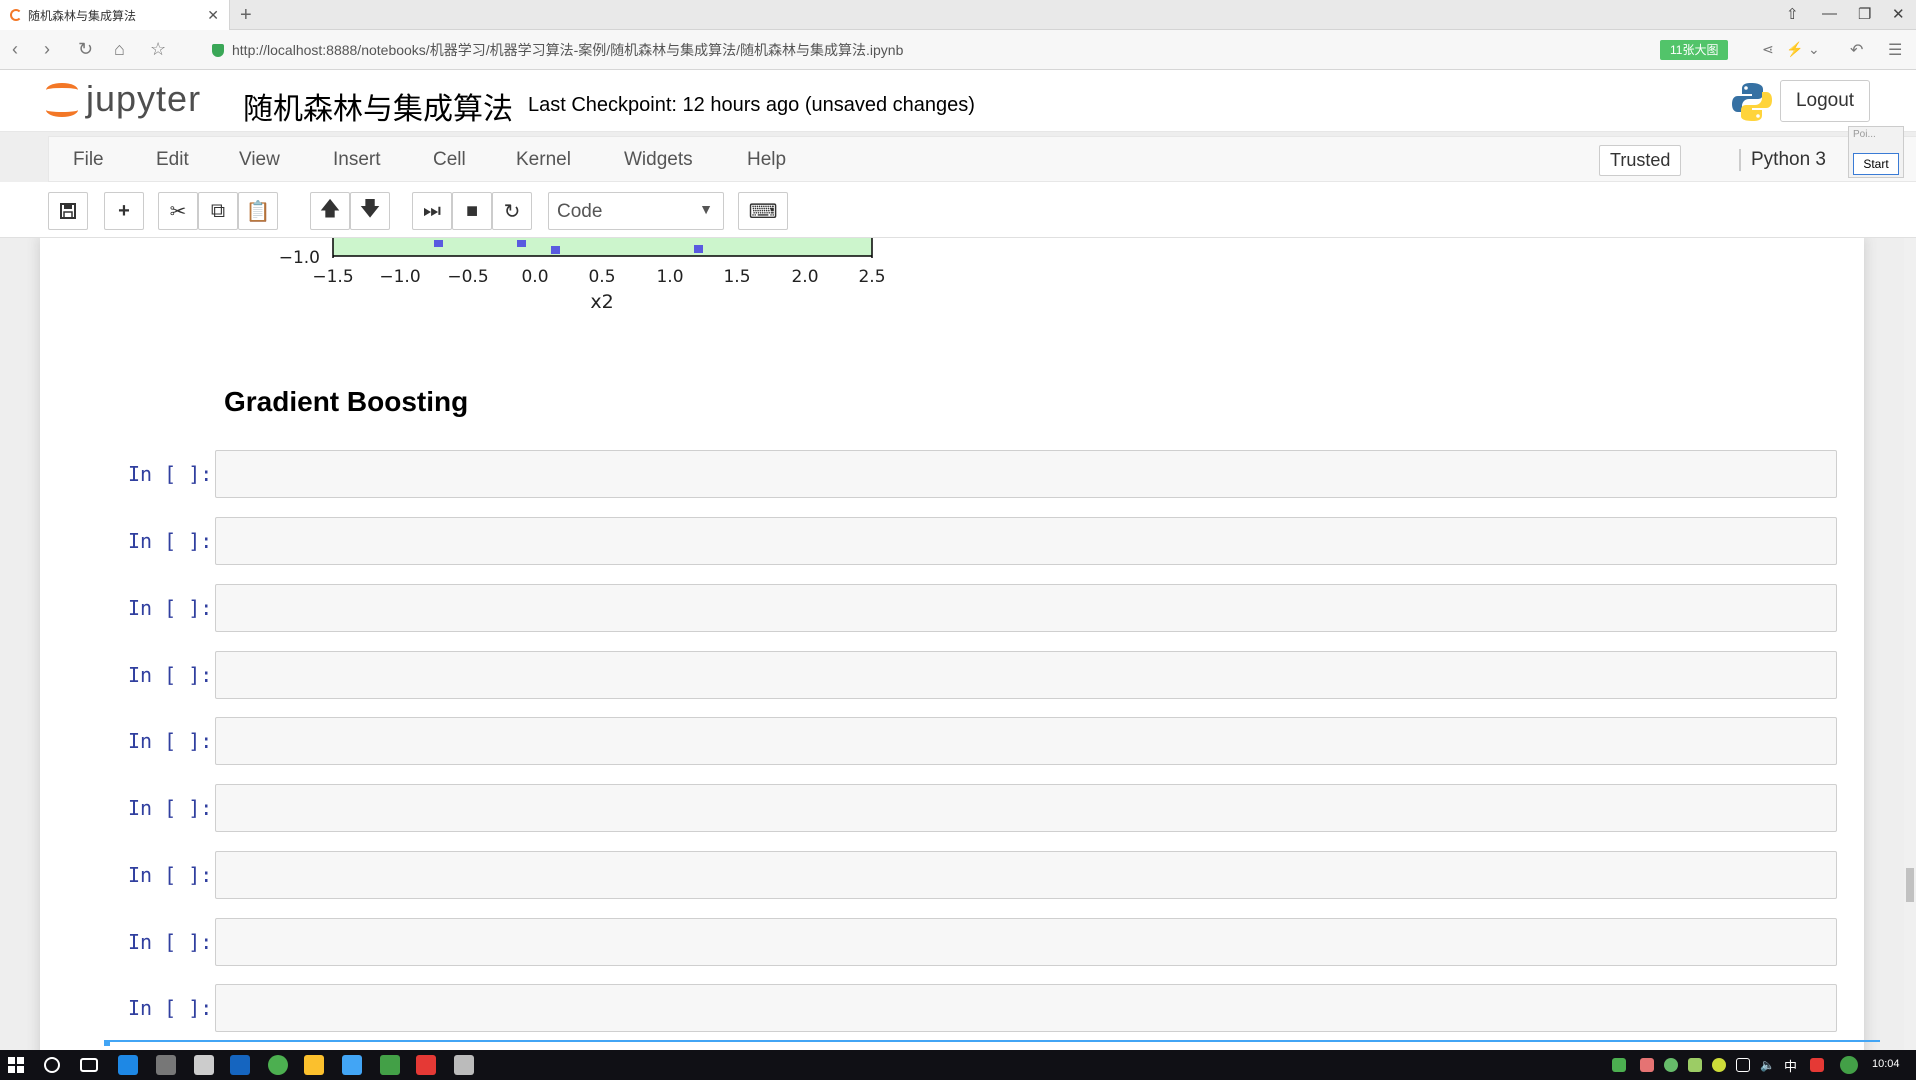 The image size is (1916, 1080). I want to click on reload-icon: ↻, so click(85, 49).